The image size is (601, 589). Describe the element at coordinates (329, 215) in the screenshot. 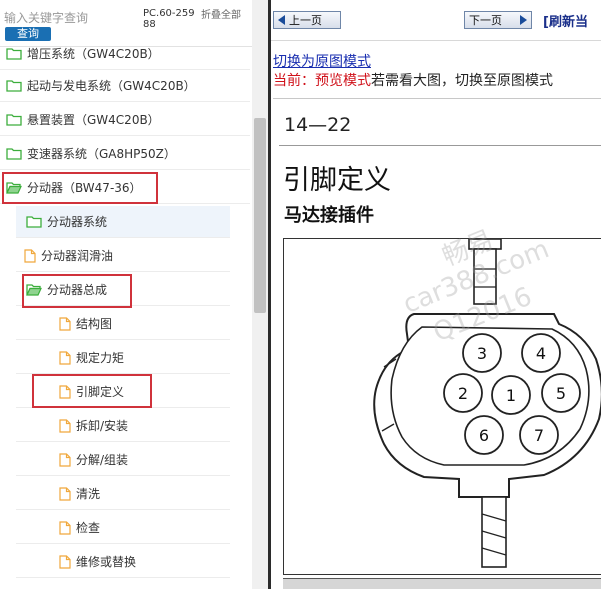

I see `document-subtitle: 马达接插件` at that location.